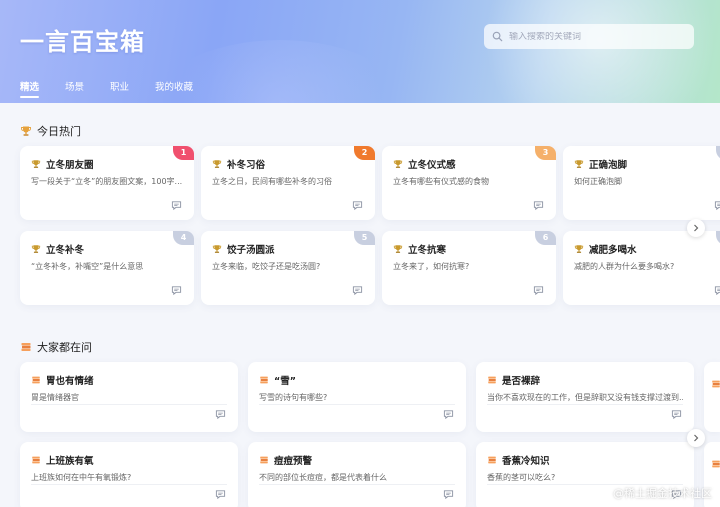  I want to click on card-title: “雪”, so click(277, 380).